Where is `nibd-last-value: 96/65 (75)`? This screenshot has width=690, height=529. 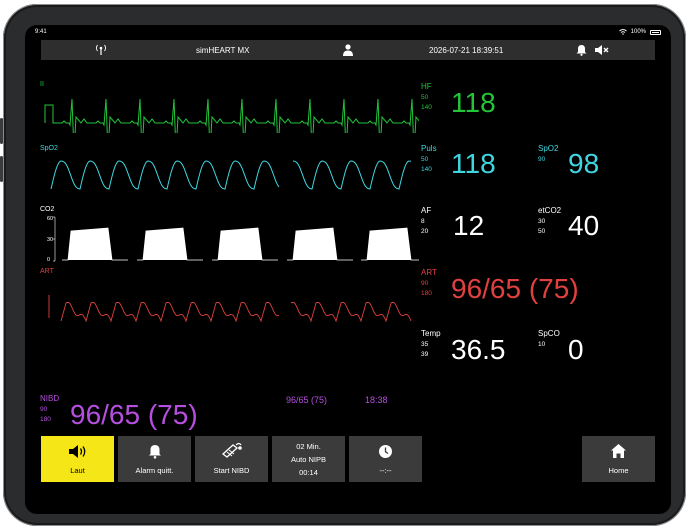 nibd-last-value: 96/65 (75) is located at coordinates (307, 400).